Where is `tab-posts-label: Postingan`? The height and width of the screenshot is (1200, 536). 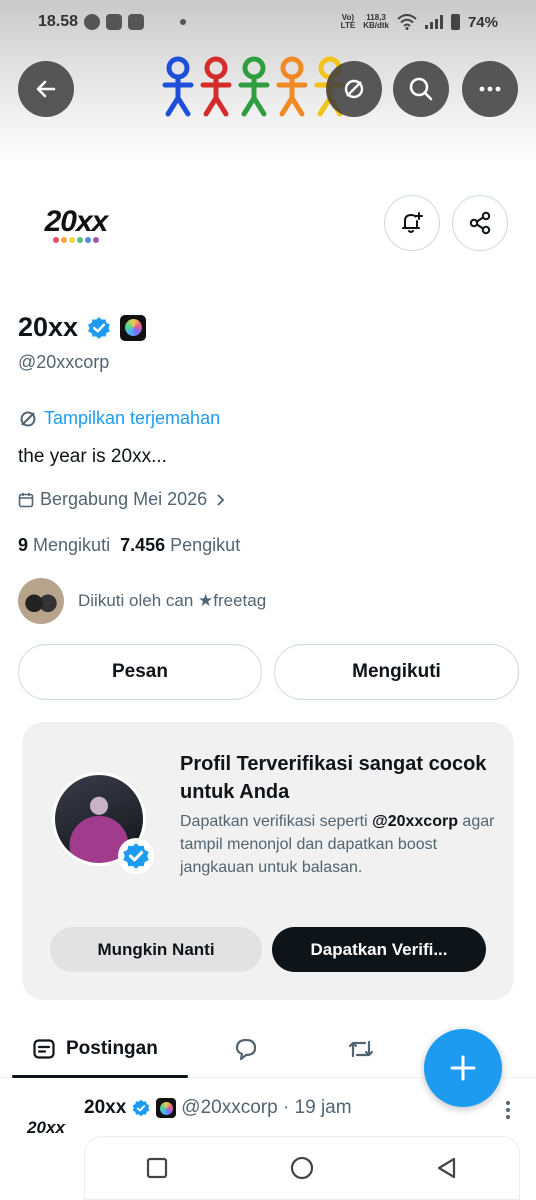
tab-posts-label: Postingan is located at coordinates (112, 1048).